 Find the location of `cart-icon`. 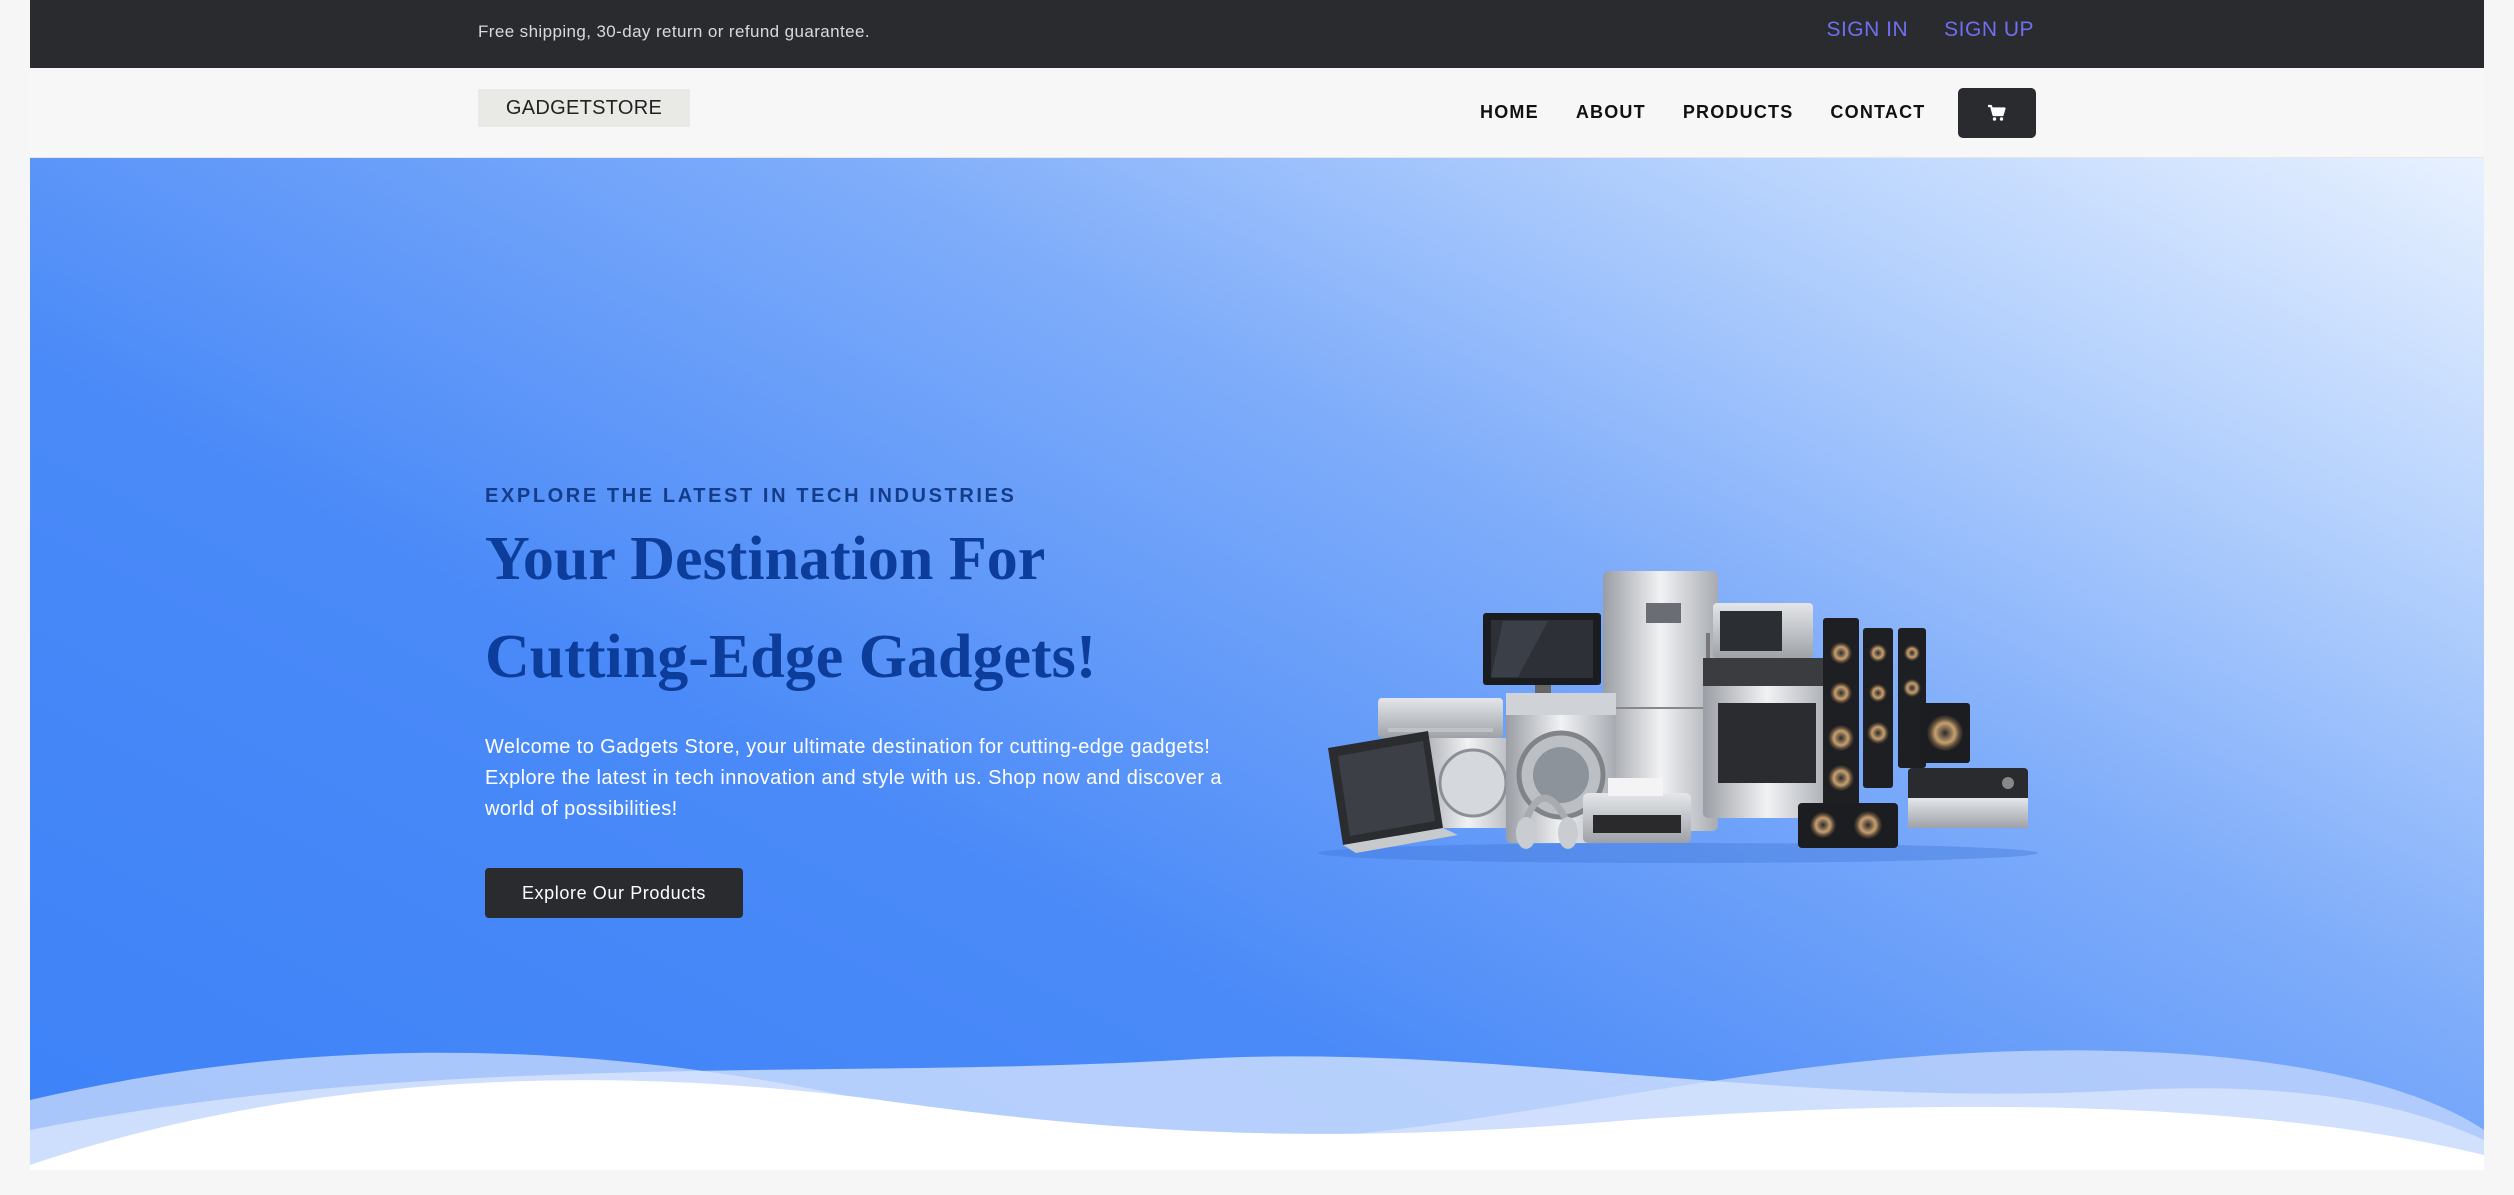

cart-icon is located at coordinates (1997, 112).